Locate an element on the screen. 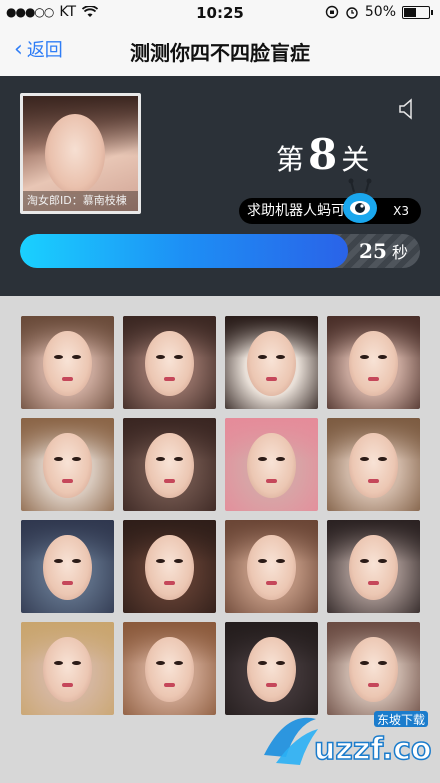  robot-help-button: 求助机器人蚂可 X3 is located at coordinates (330, 211).